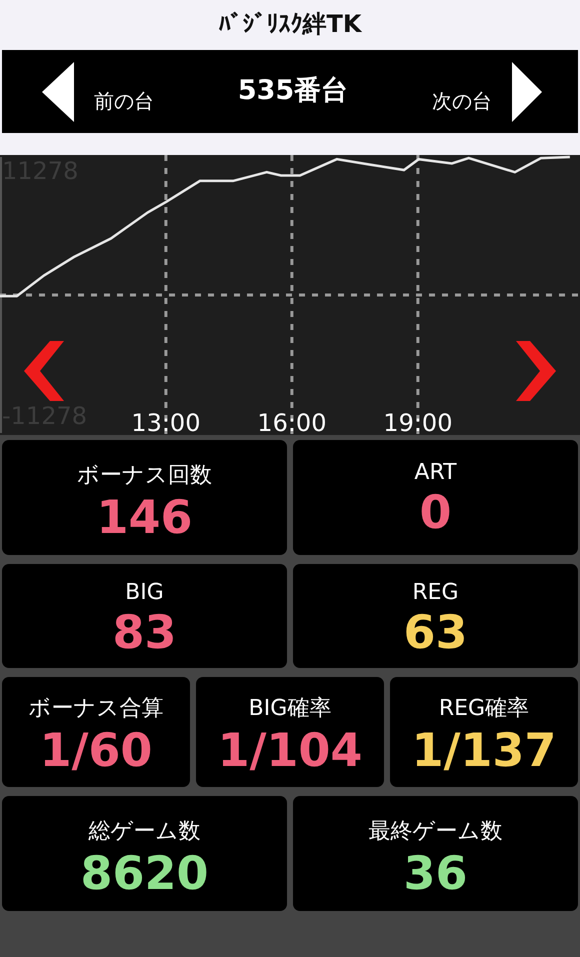  Describe the element at coordinates (435, 873) in the screenshot. I see `stat-value: 36` at that location.